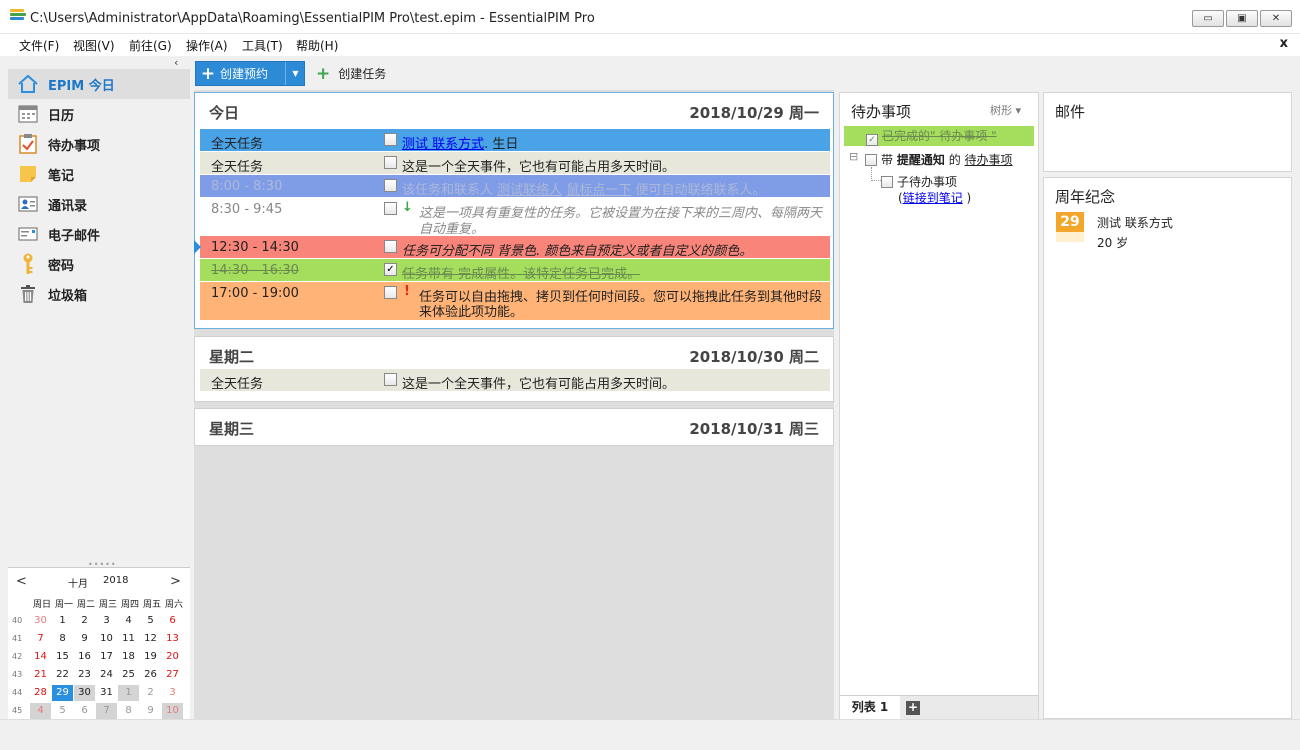 This screenshot has height=750, width=1300. What do you see at coordinates (128, 639) in the screenshot?
I see `calendar-day: 11` at bounding box center [128, 639].